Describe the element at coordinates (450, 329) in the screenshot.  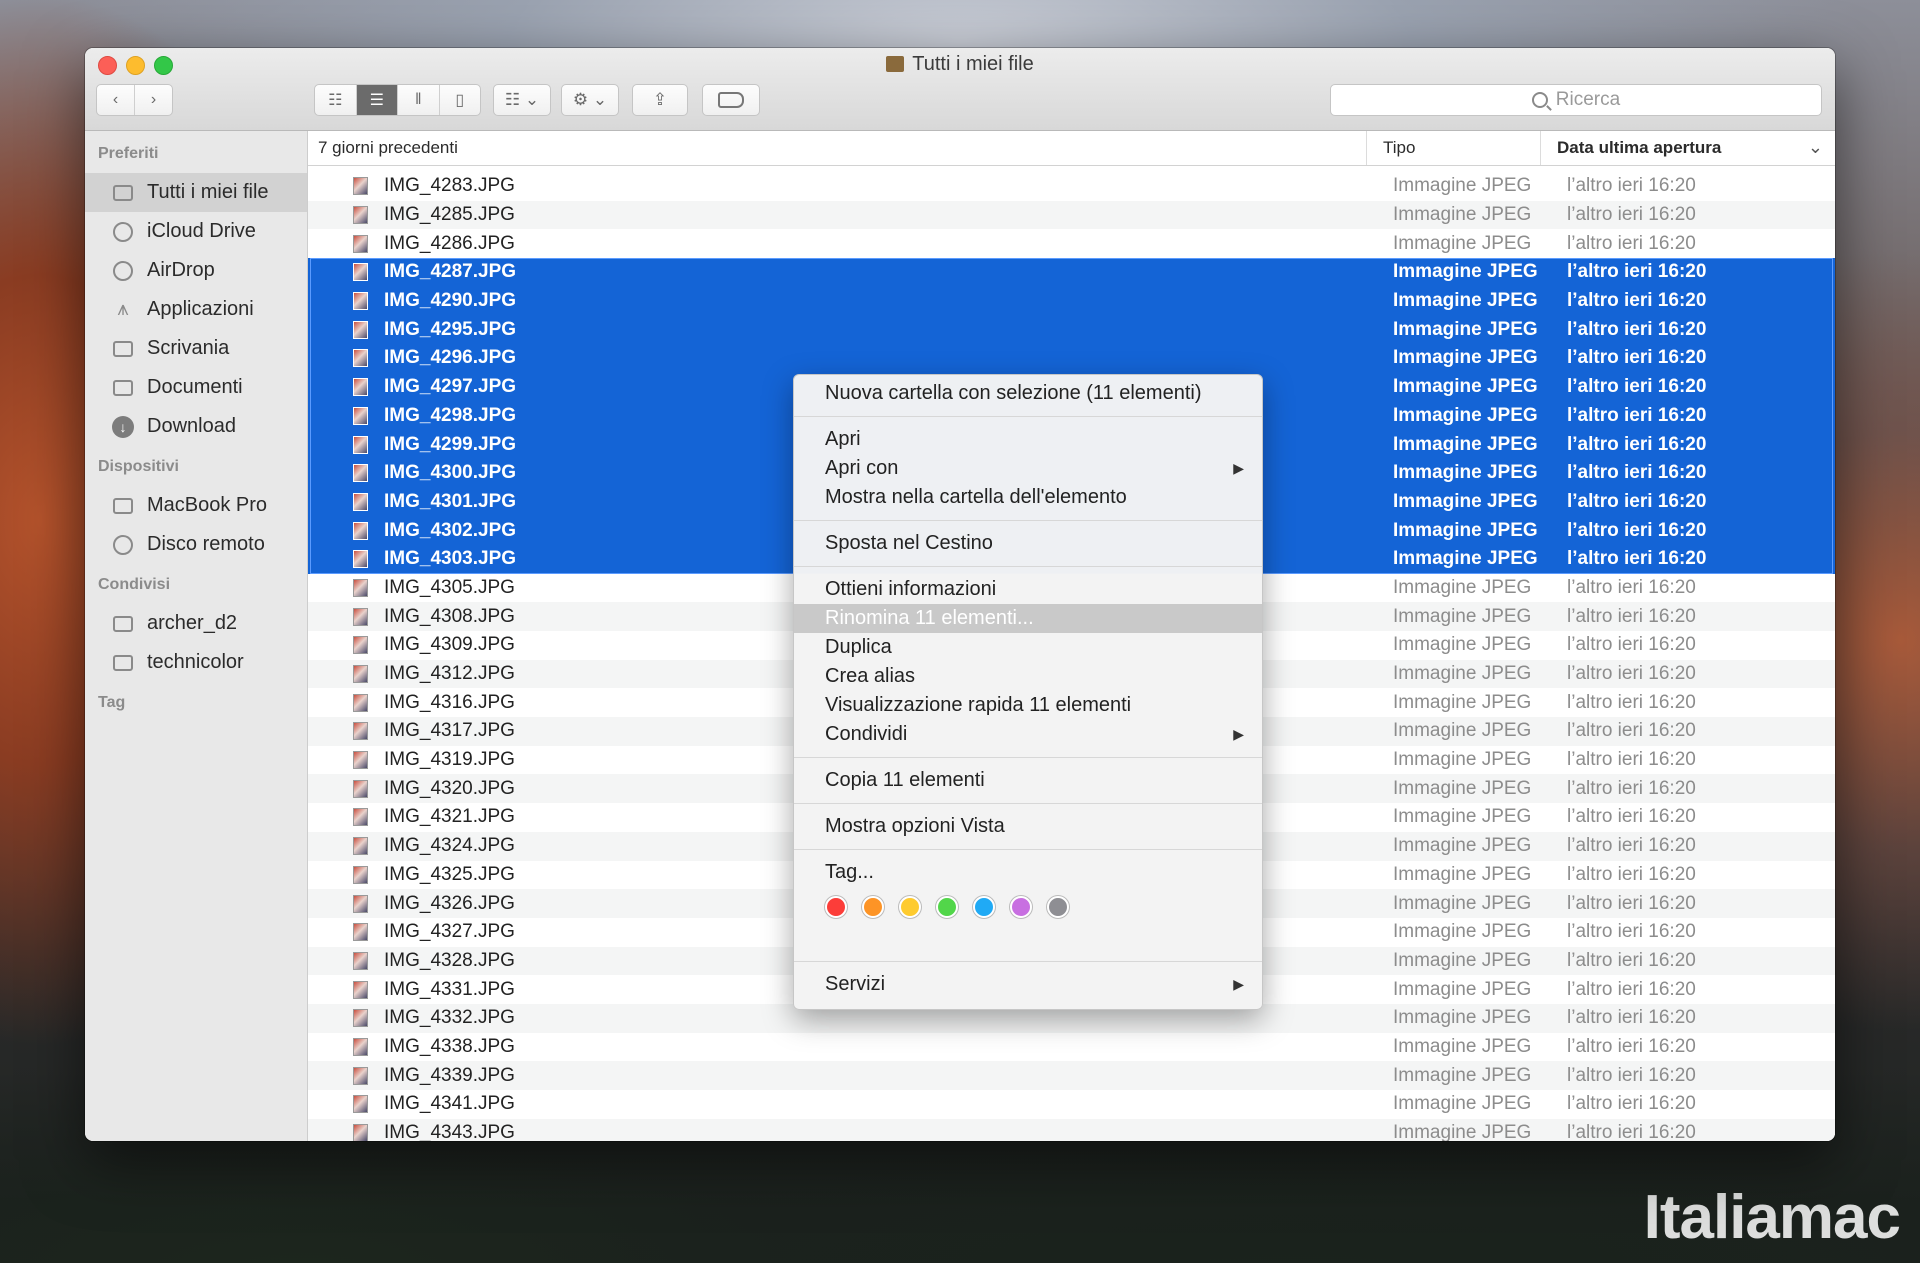
I see `file-name: IMG_4295.JPG` at that location.